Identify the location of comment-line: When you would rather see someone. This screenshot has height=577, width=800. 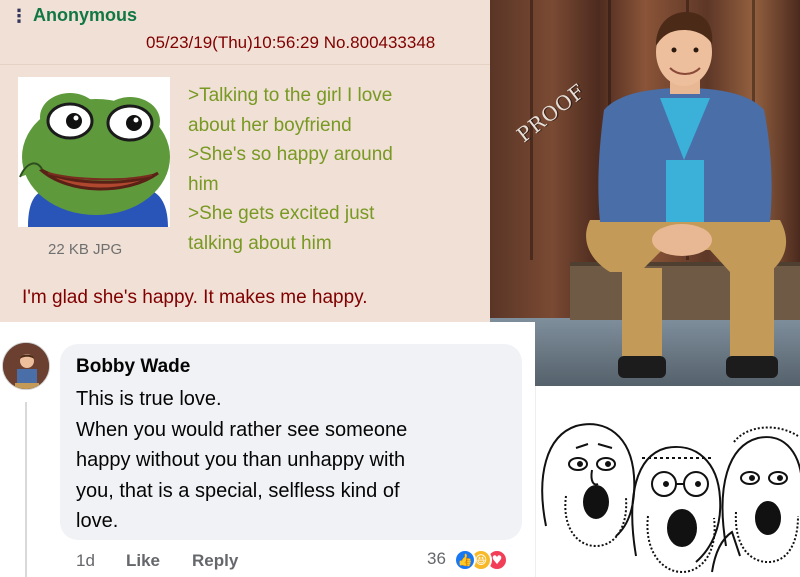
(242, 429).